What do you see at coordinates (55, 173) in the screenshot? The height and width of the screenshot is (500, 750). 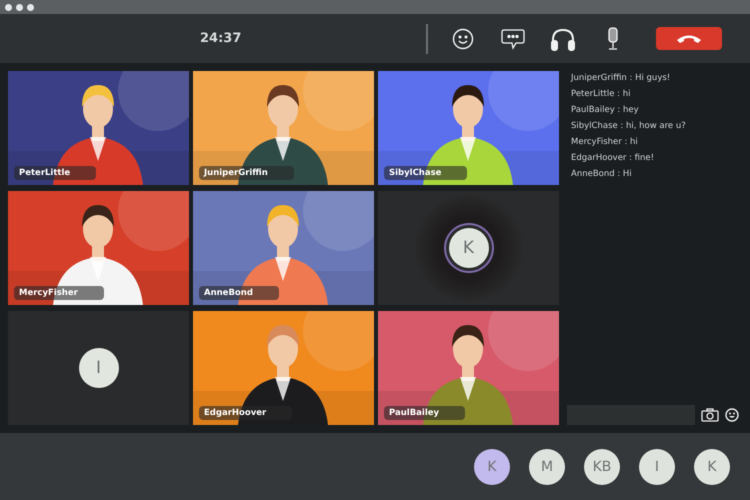 I see `participant-name: PeterLittle` at bounding box center [55, 173].